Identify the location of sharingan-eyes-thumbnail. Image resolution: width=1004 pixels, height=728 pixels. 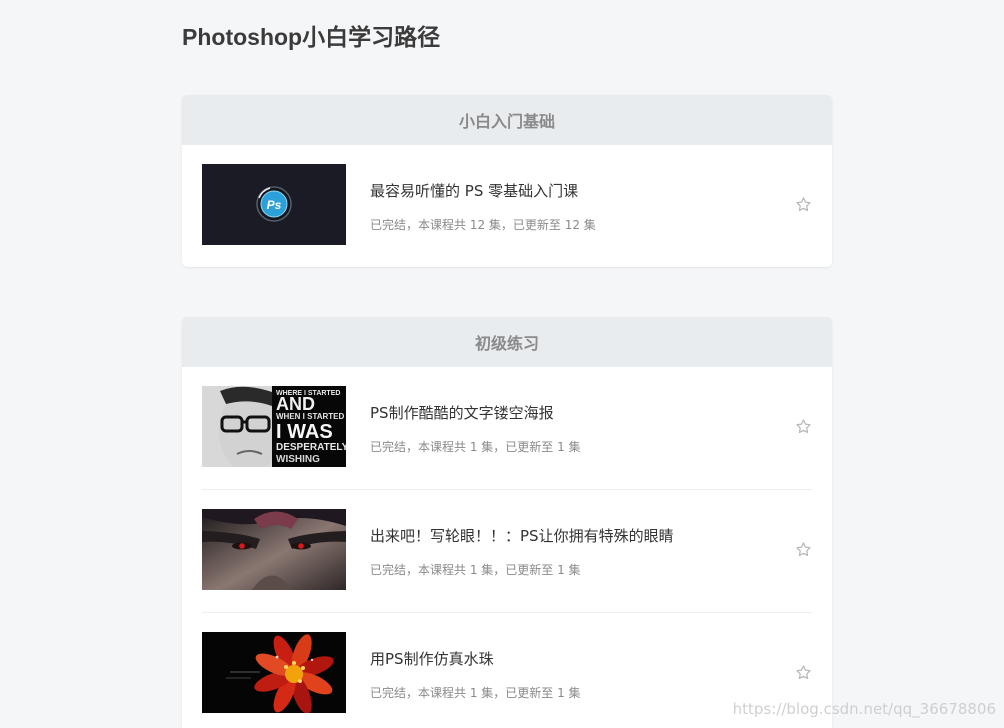
(274, 549).